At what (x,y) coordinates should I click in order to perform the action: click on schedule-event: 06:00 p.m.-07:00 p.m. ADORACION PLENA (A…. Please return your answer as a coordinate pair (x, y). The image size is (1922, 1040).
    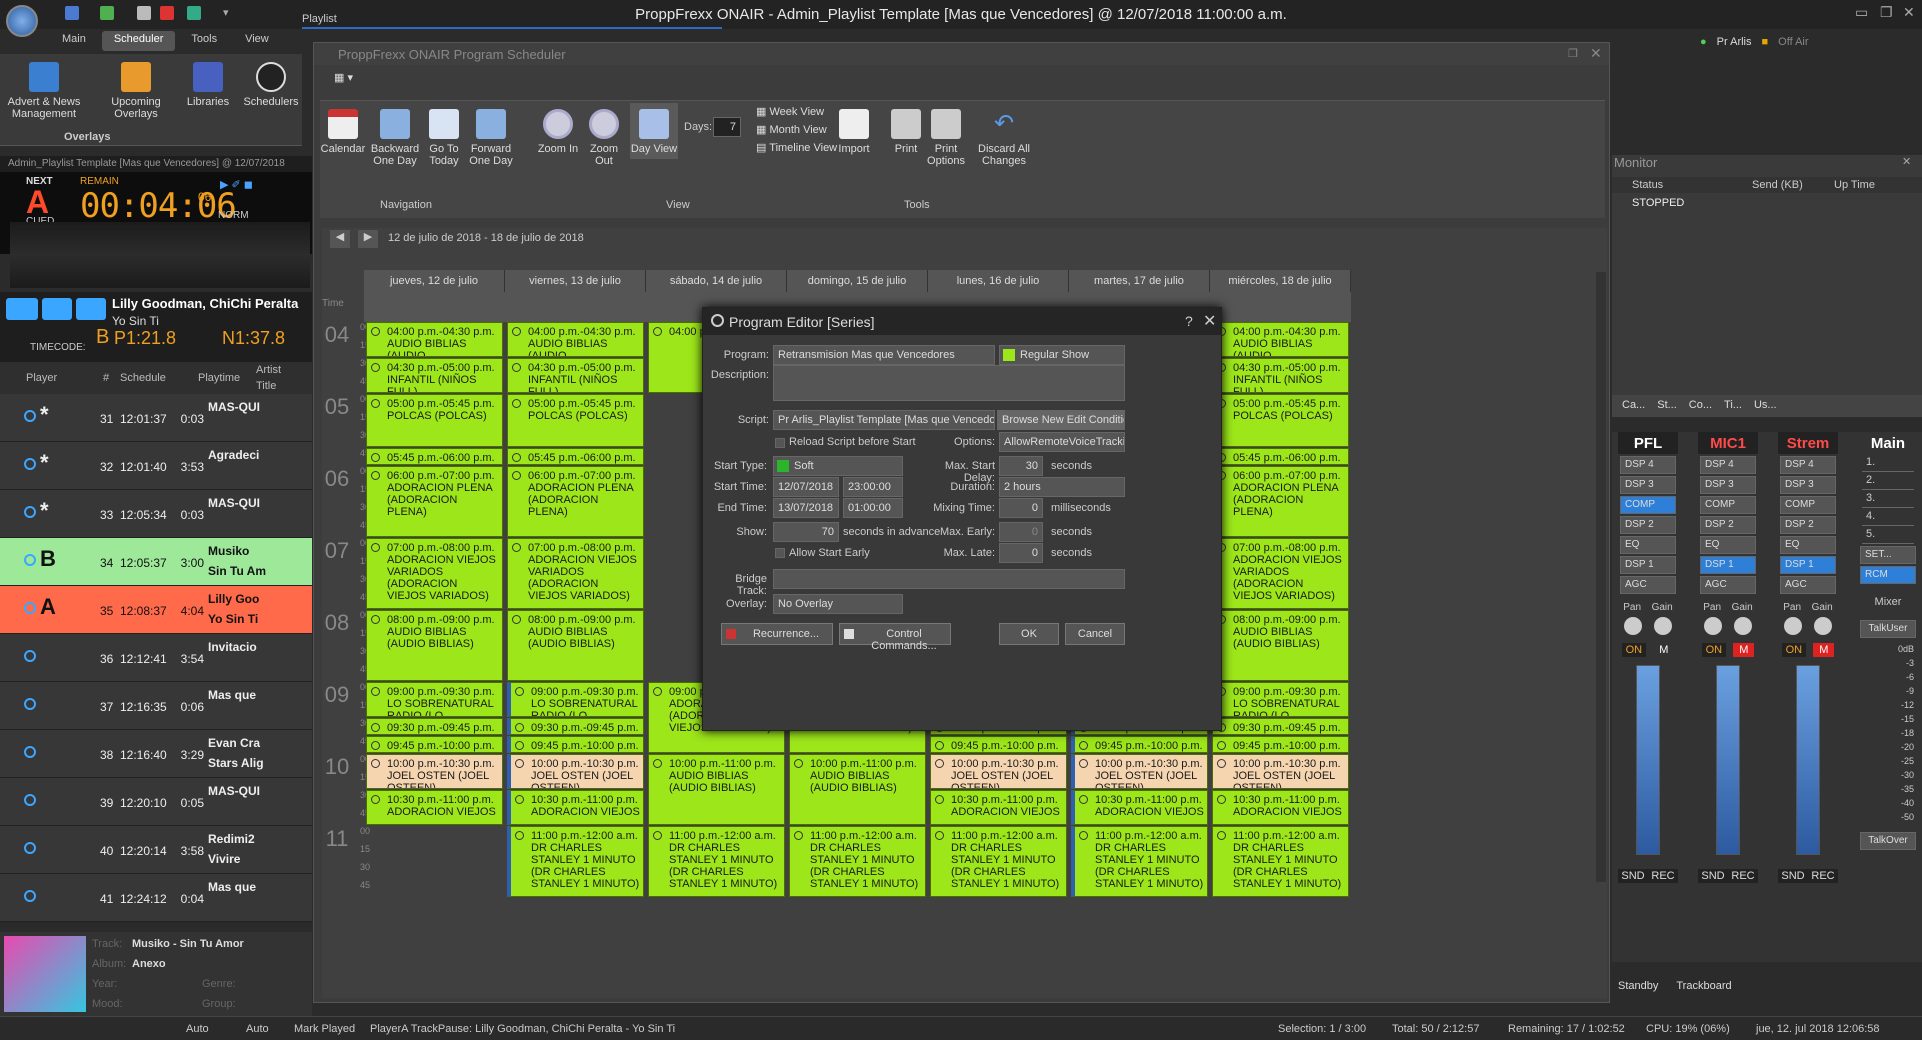
    Looking at the image, I should click on (1280, 501).